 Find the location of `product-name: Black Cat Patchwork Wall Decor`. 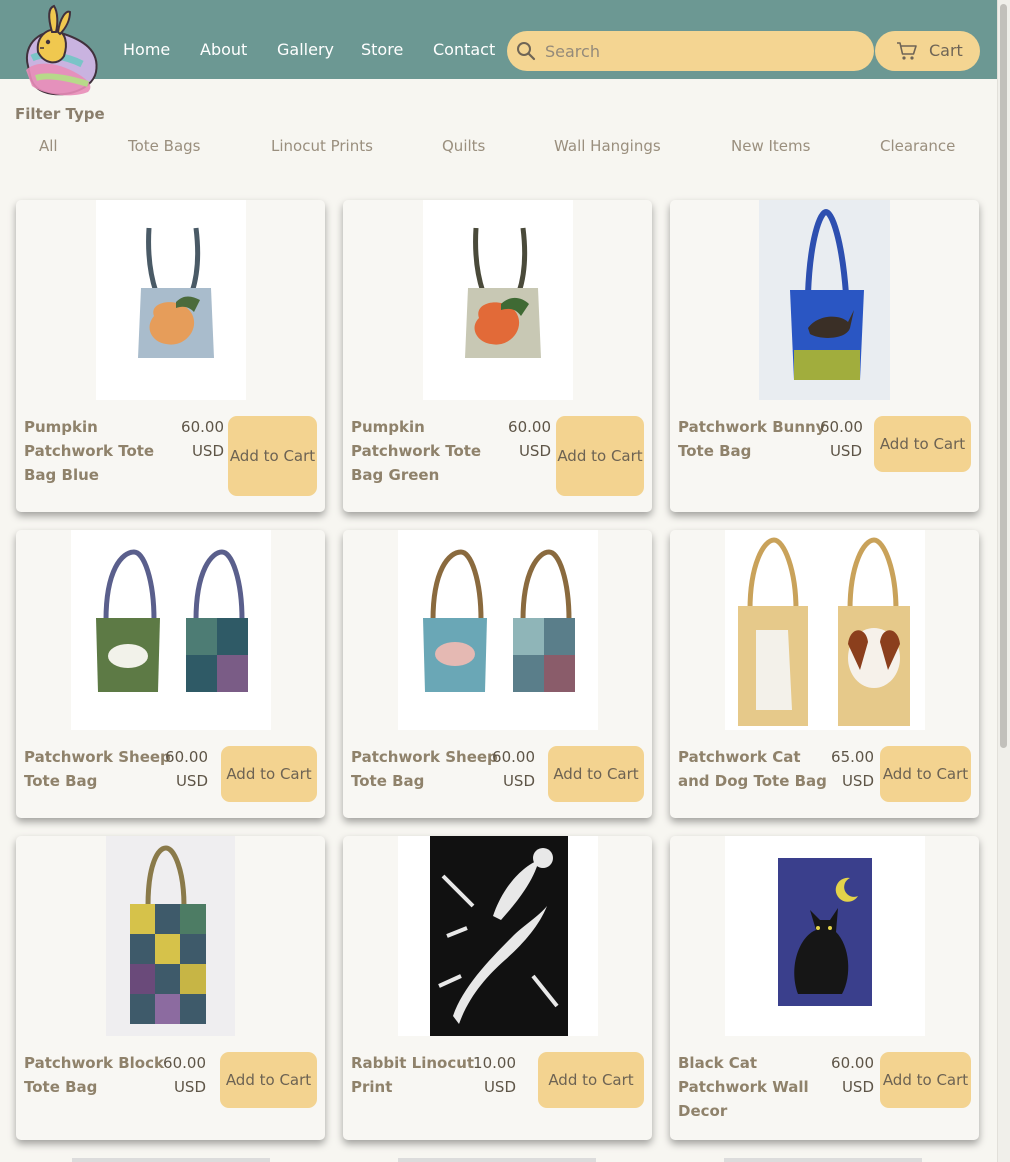

product-name: Black Cat Patchwork Wall Decor is located at coordinates (748, 1087).